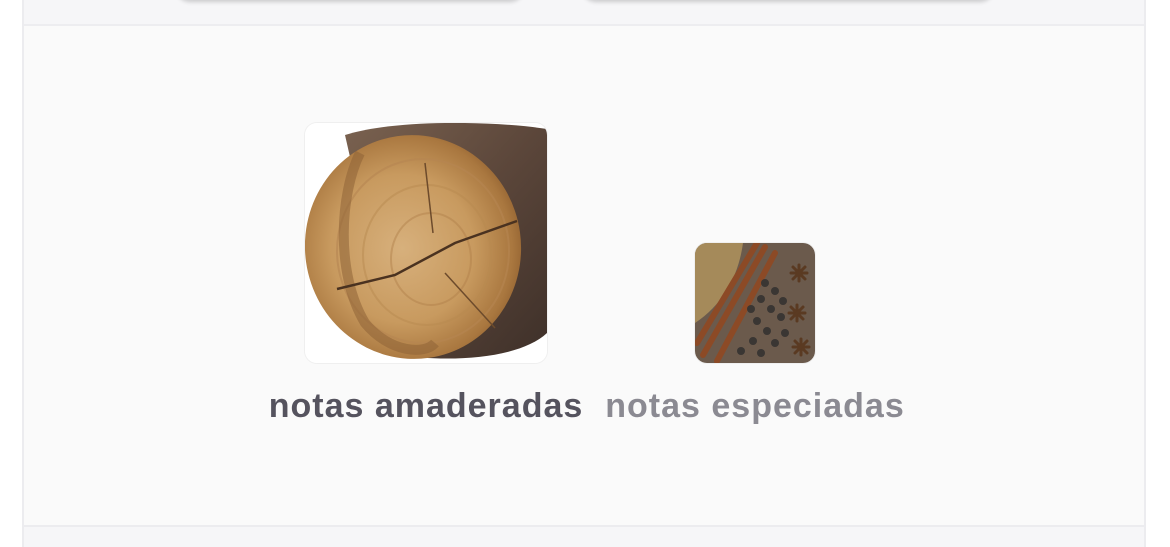  I want to click on wood-log-image, so click(426, 243).